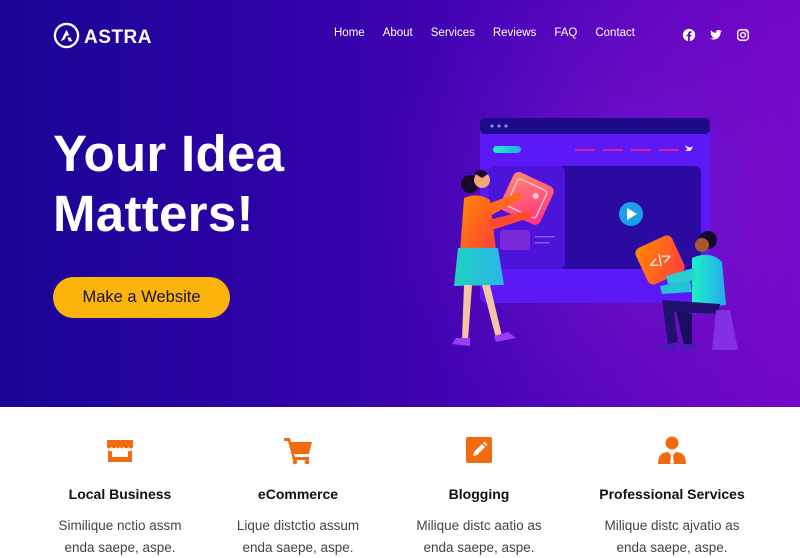  Describe the element at coordinates (298, 450) in the screenshot. I see `shopping-cart-icon` at that location.